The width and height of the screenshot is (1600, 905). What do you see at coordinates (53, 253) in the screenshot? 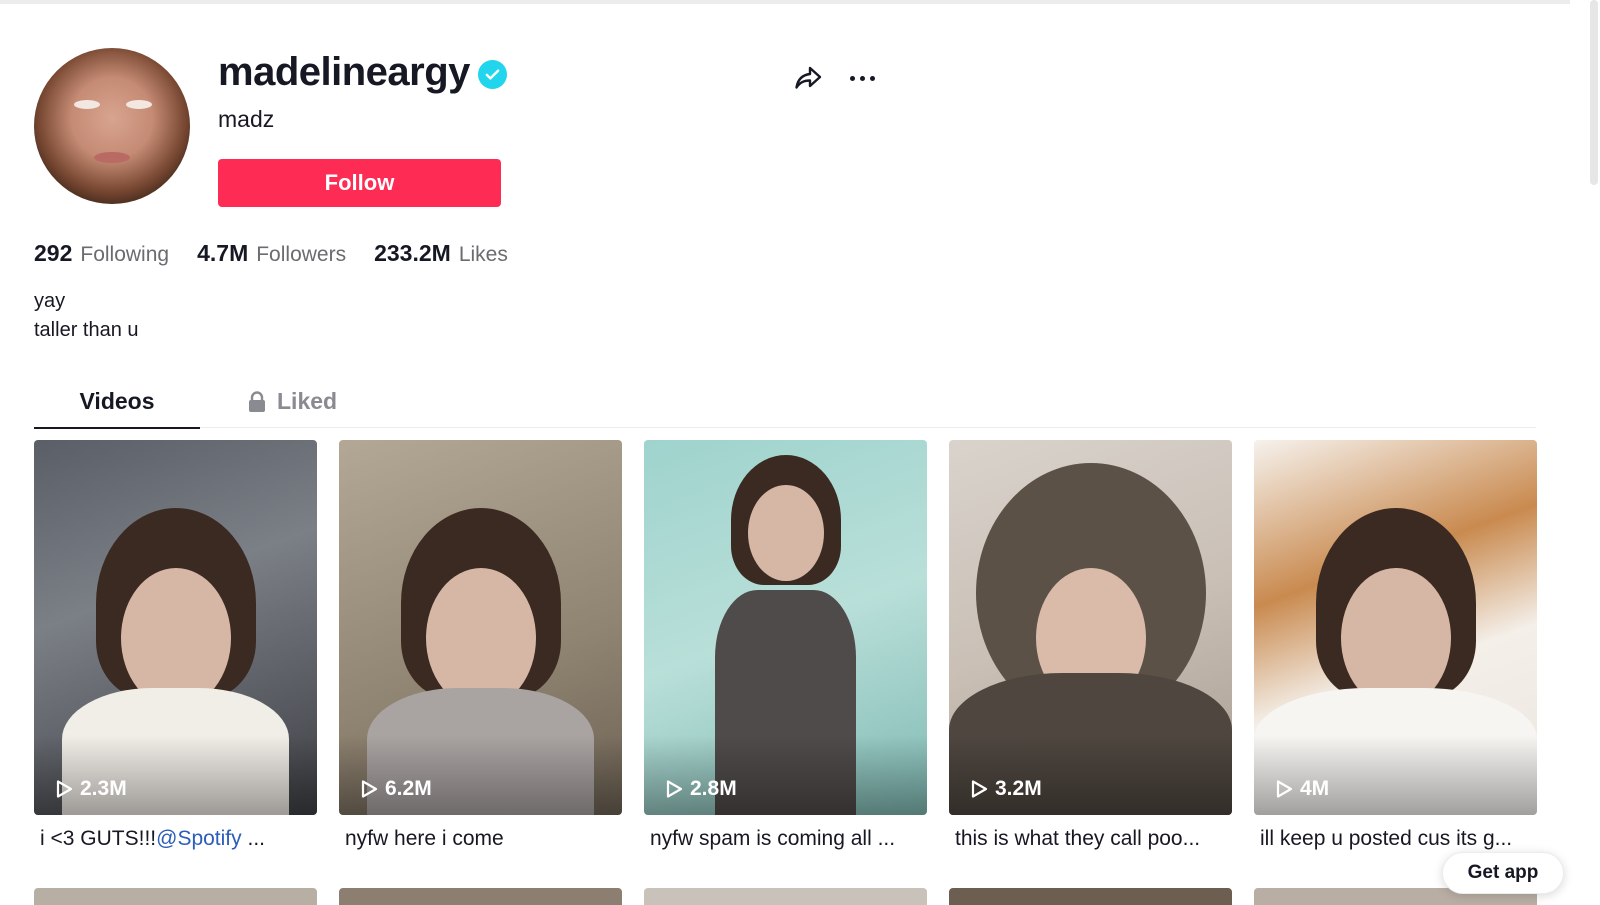
I see `stat-value: 292` at bounding box center [53, 253].